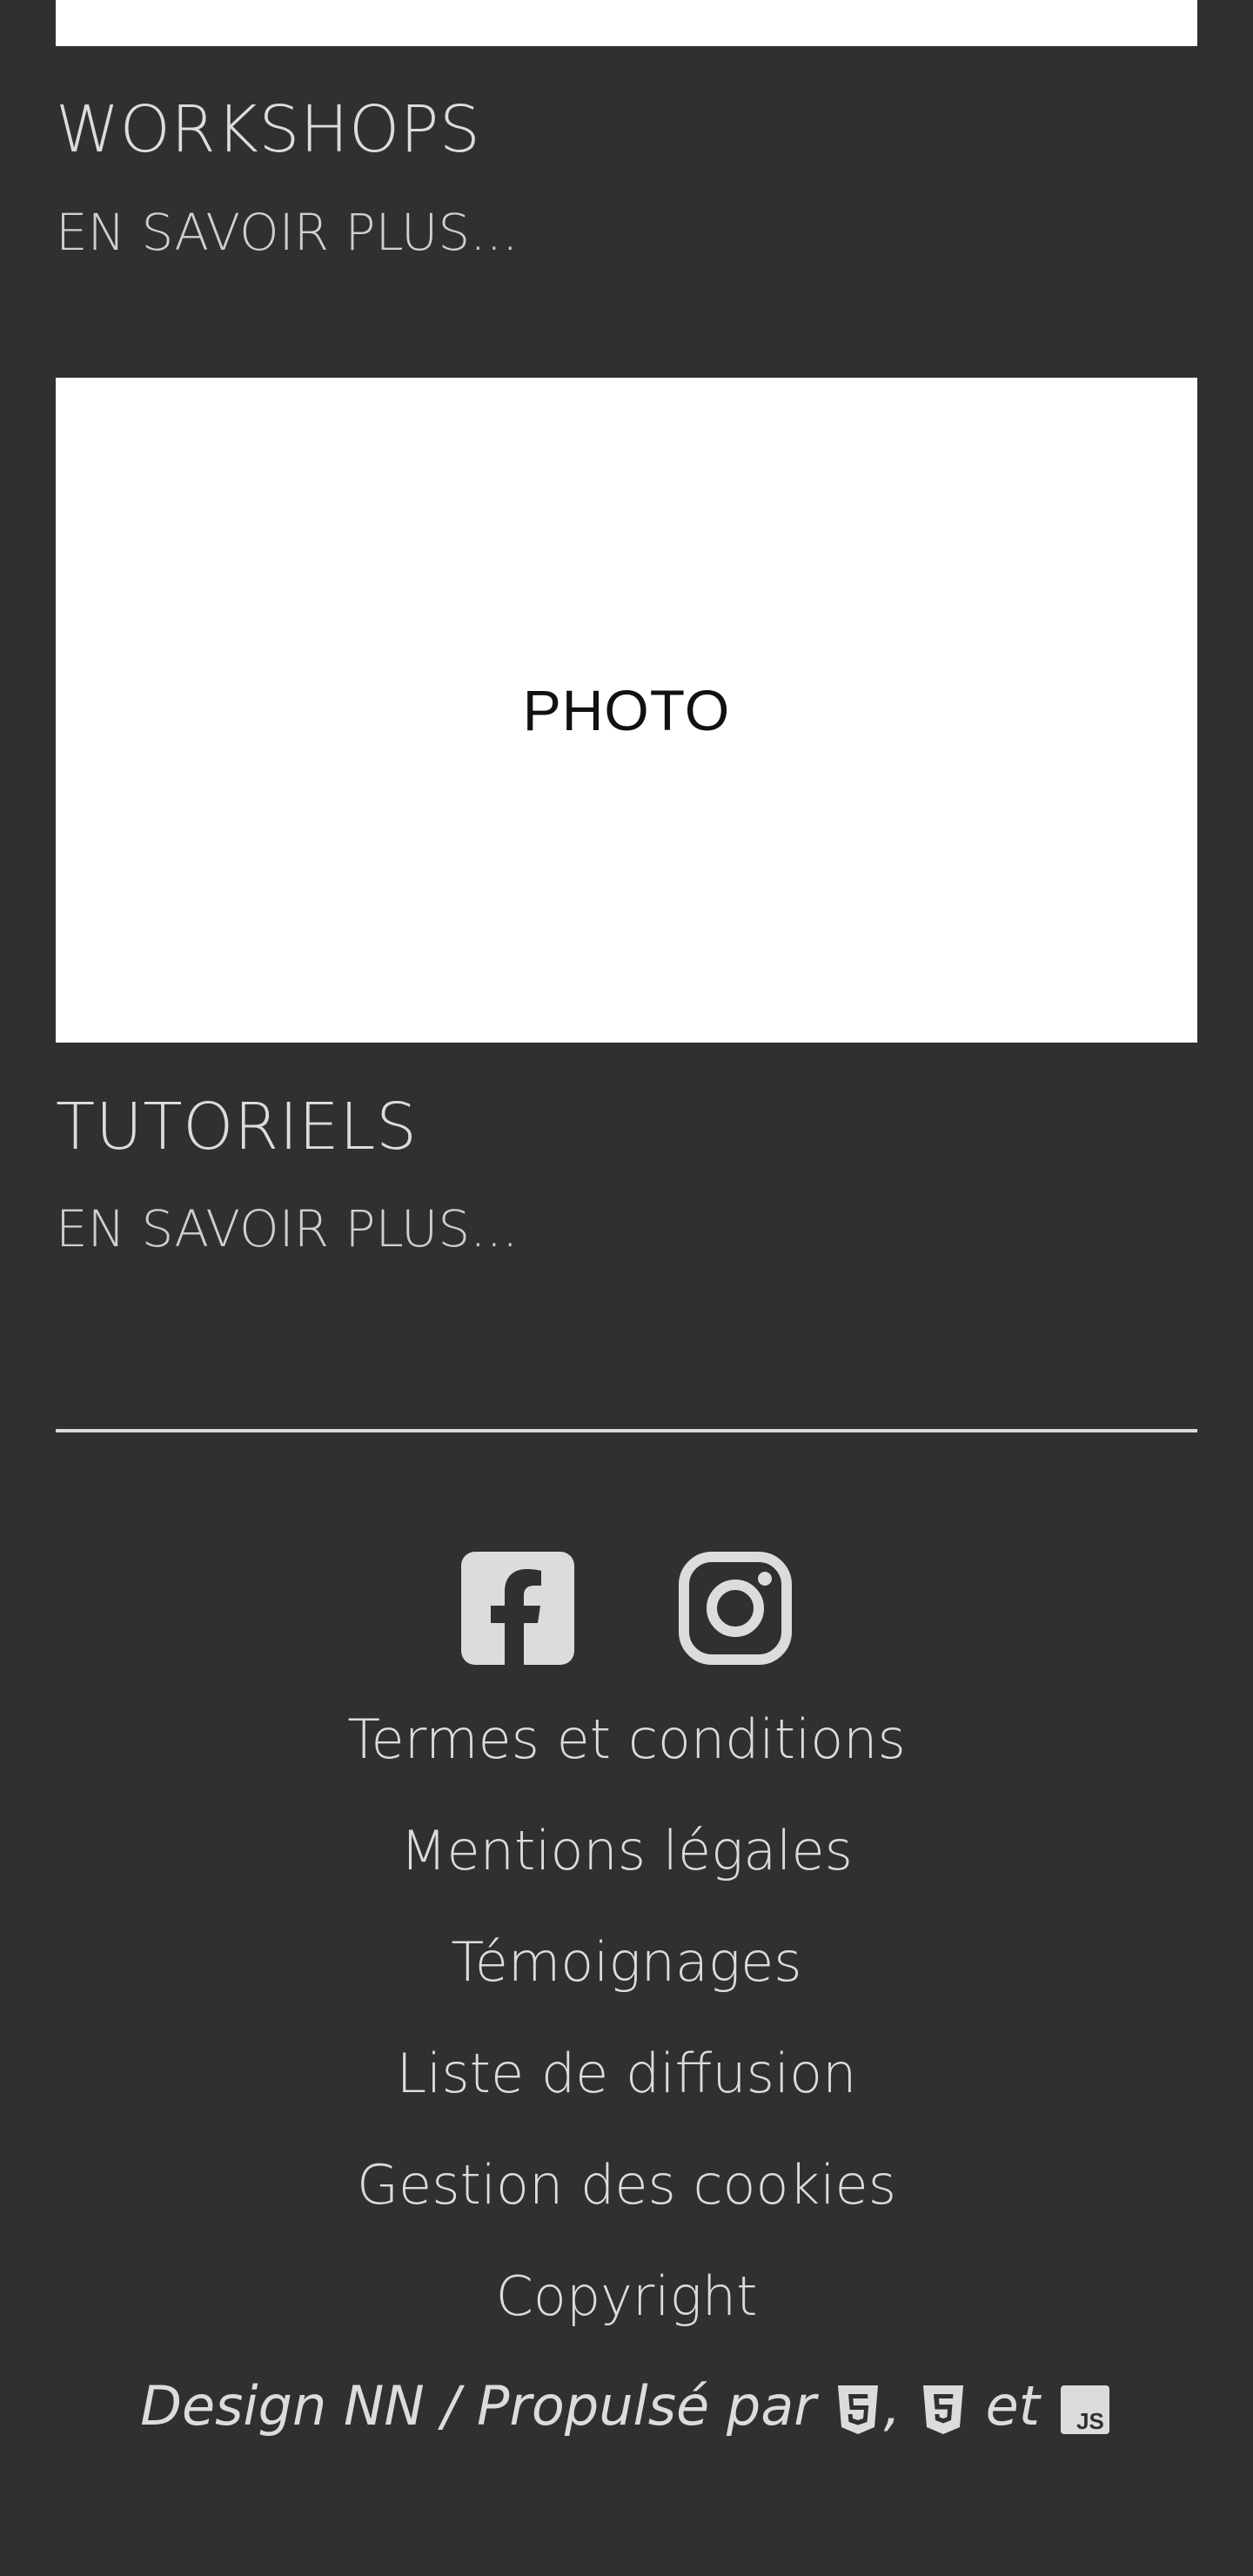  I want to click on footer-link-terms: Termes et conditions, so click(626, 1757).